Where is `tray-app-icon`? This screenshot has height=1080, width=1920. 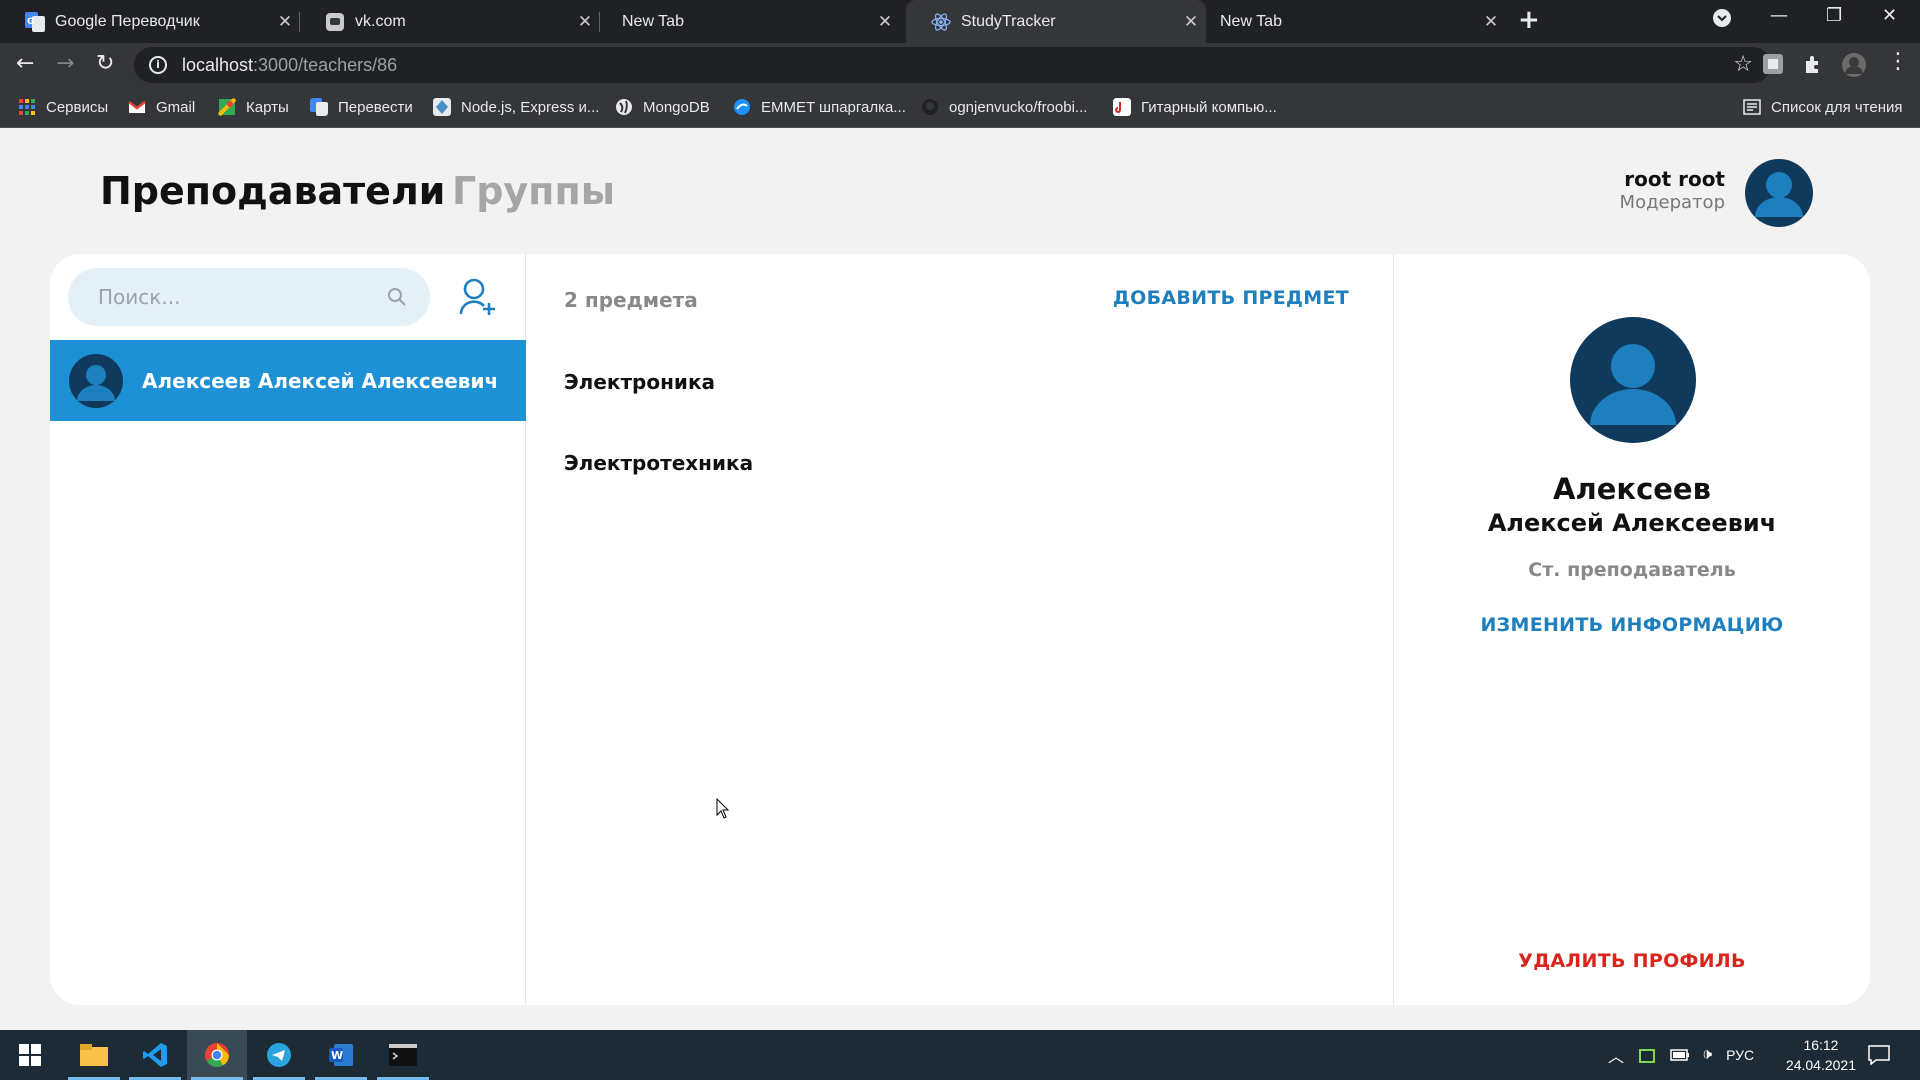 tray-app-icon is located at coordinates (1647, 1055).